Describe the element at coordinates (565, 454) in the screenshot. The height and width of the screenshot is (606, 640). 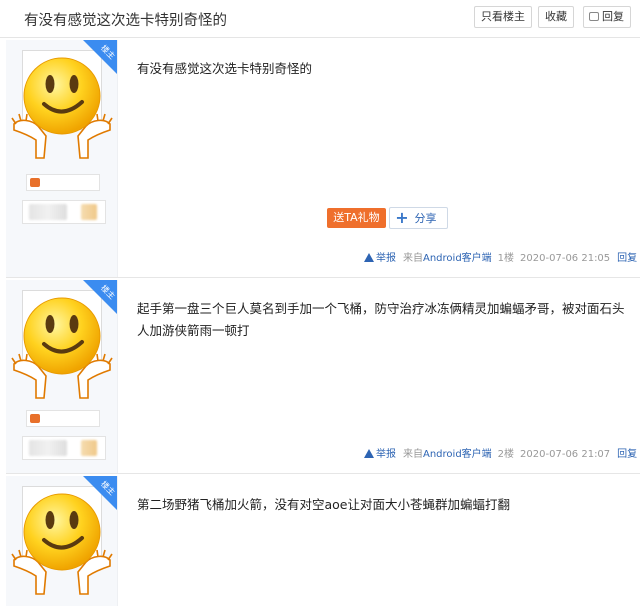
I see `post-time: 2020-07-06 21:07` at that location.